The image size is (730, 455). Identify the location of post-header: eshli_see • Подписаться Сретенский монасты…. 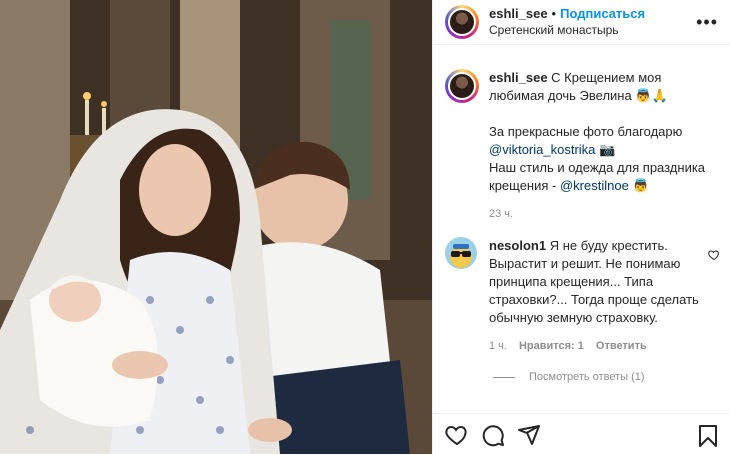
(581, 22).